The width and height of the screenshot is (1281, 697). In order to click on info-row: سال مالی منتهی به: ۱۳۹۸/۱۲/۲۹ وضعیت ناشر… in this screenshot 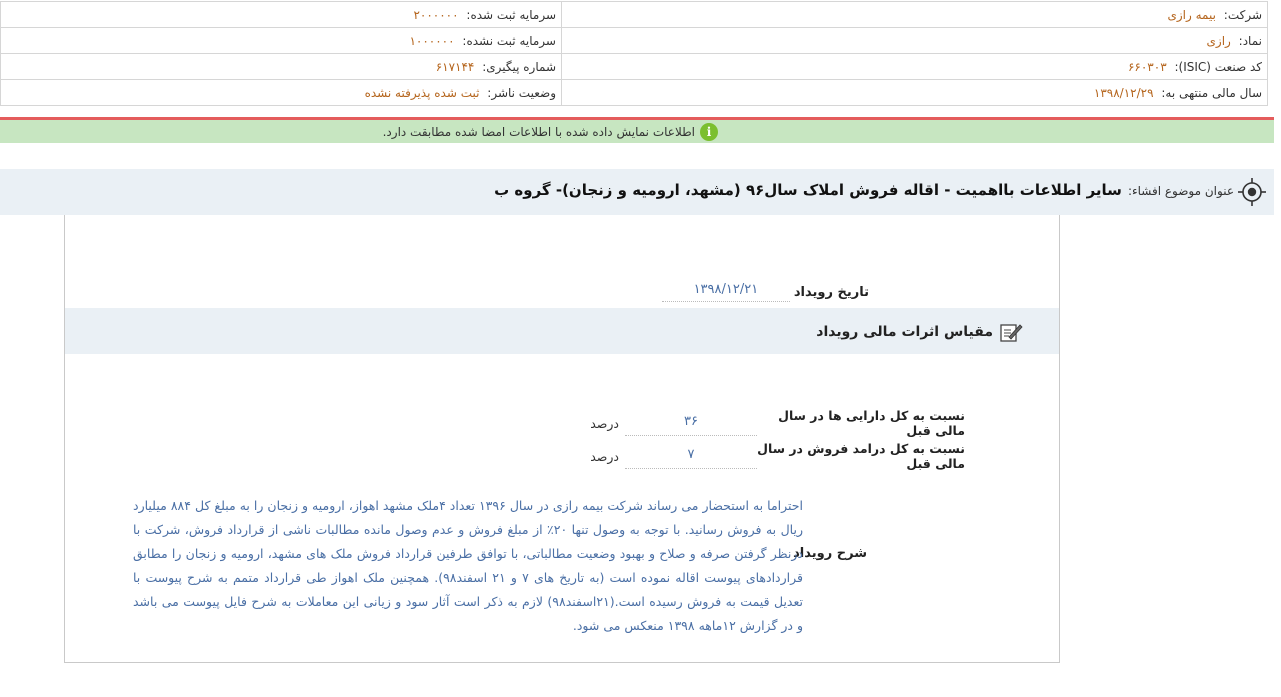, I will do `click(634, 92)`.